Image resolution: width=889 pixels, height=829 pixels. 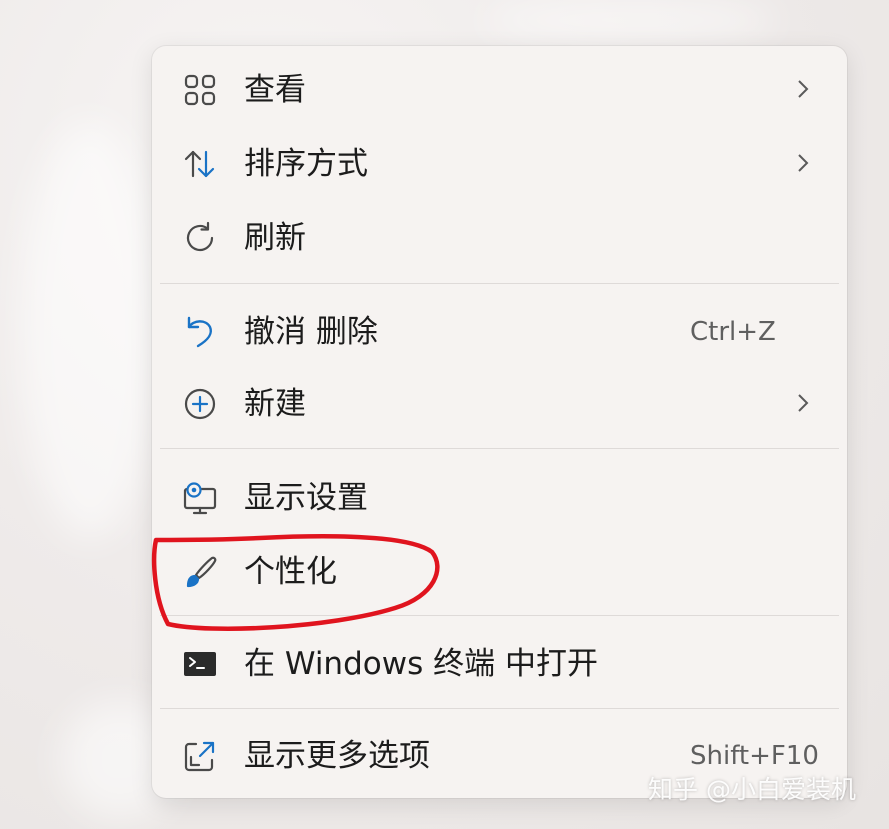 What do you see at coordinates (200, 238) in the screenshot?
I see `refresh-icon` at bounding box center [200, 238].